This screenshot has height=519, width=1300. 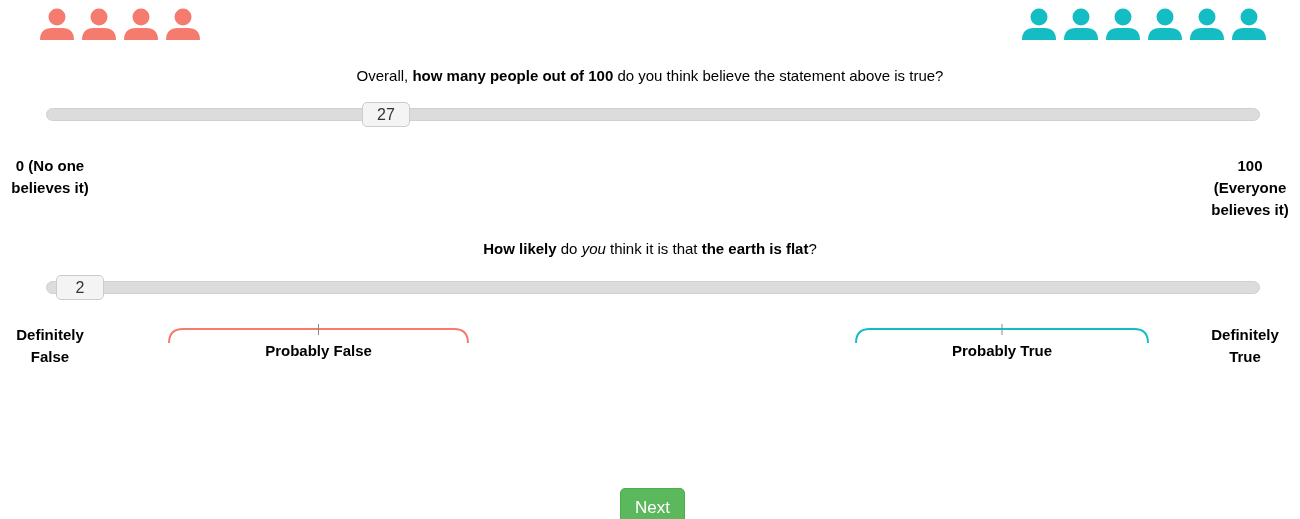 I want to click on slider-thumb: 27, so click(x=385, y=114).